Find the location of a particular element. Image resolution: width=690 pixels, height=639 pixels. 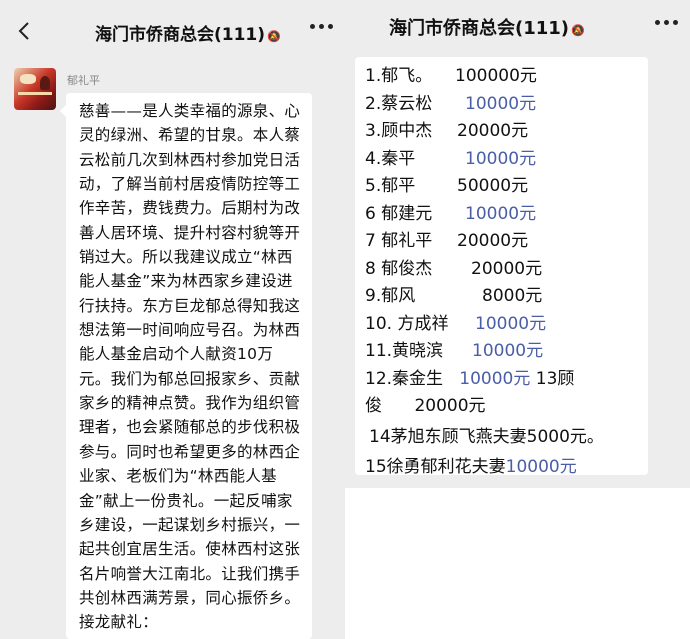

list-item: 9.郁风 8000元 is located at coordinates (454, 296).